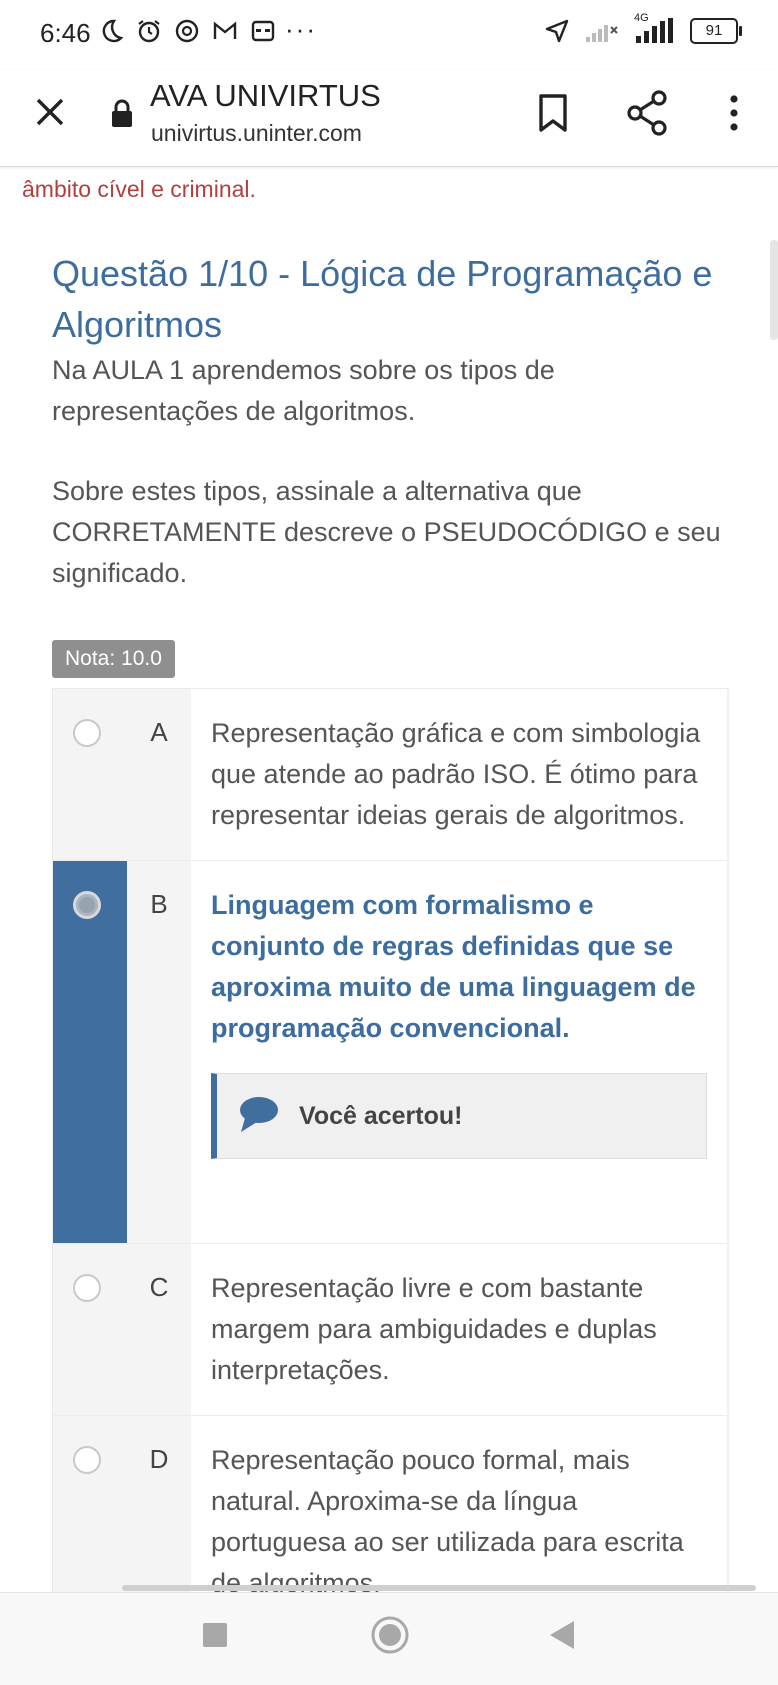 This screenshot has width=778, height=1685. I want to click on lock-icon, so click(122, 113).